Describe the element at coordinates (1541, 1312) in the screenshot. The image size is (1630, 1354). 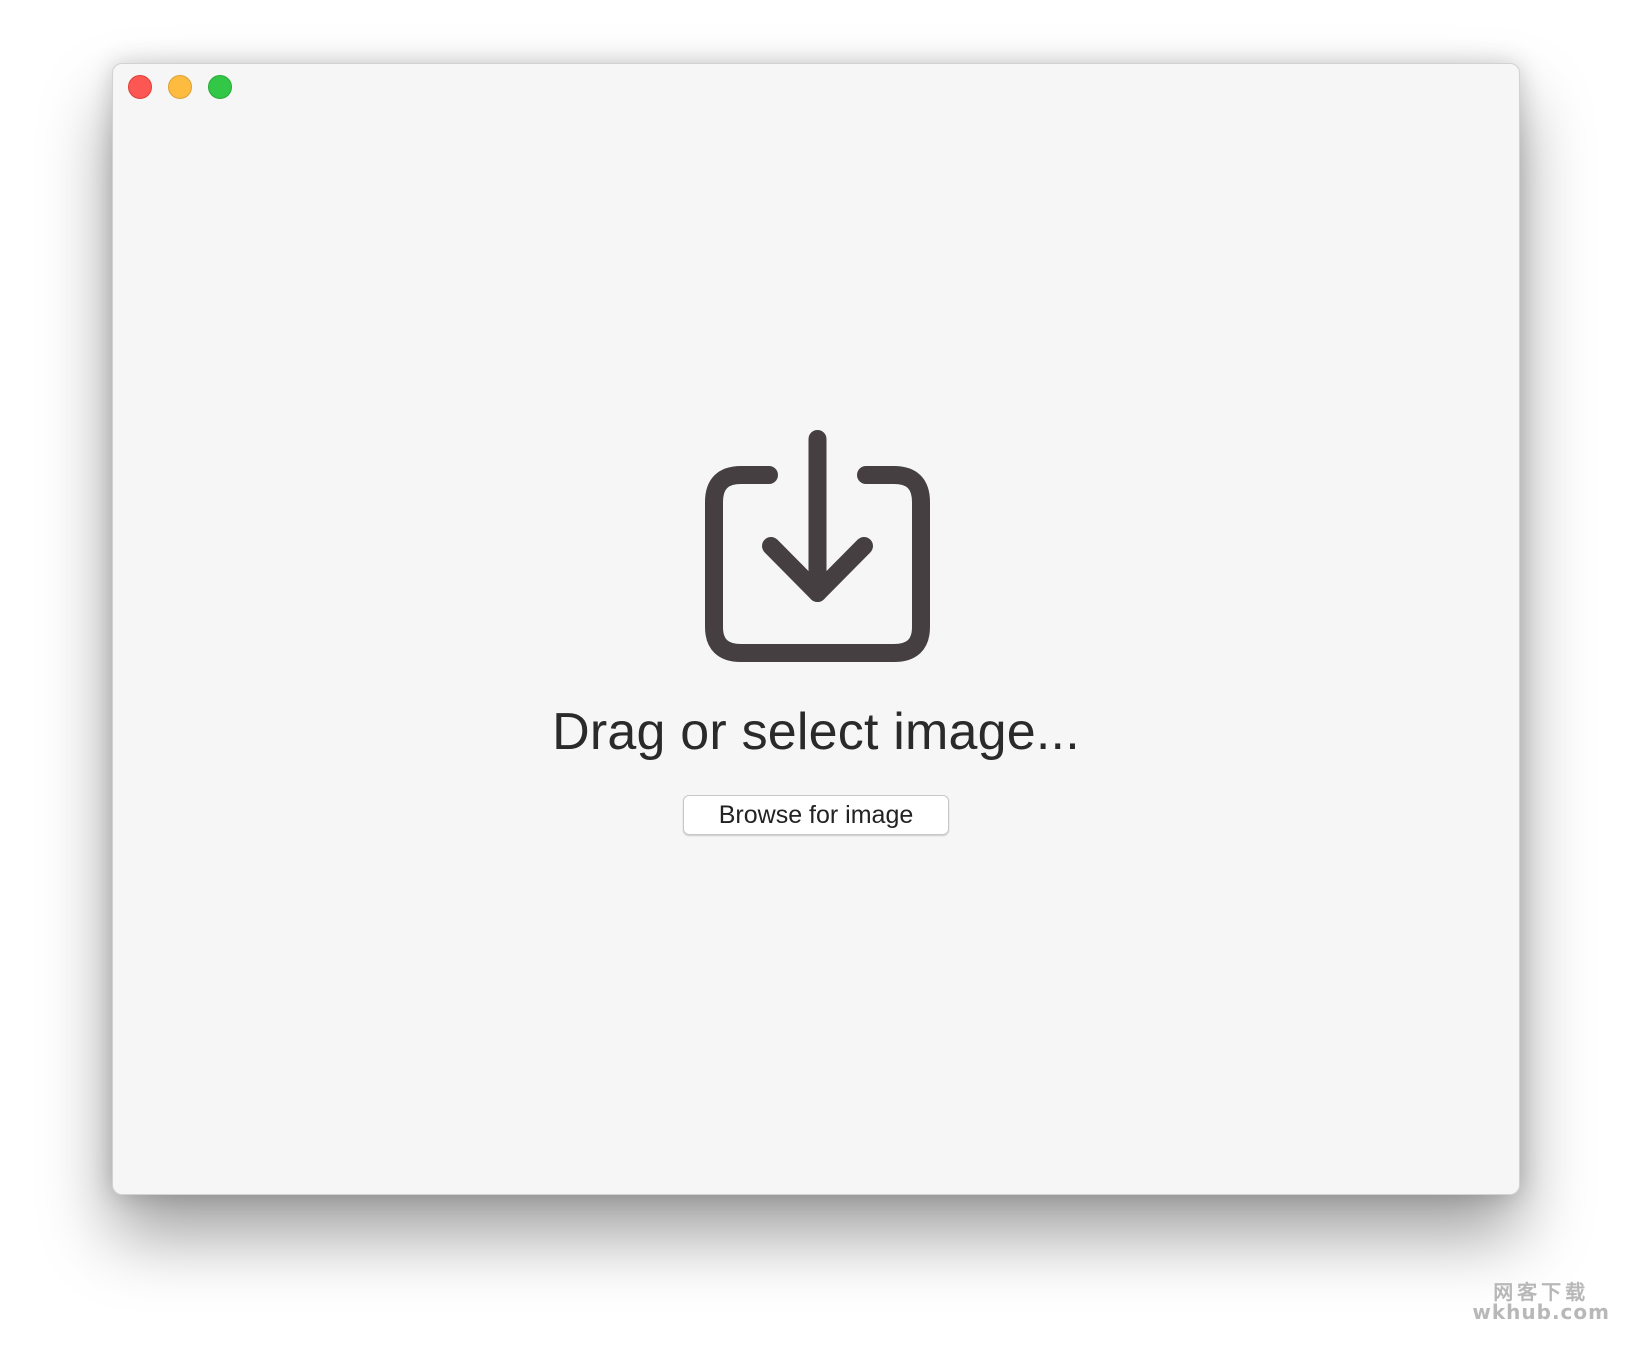
I see `watermark-line-2: wkhub.com` at that location.